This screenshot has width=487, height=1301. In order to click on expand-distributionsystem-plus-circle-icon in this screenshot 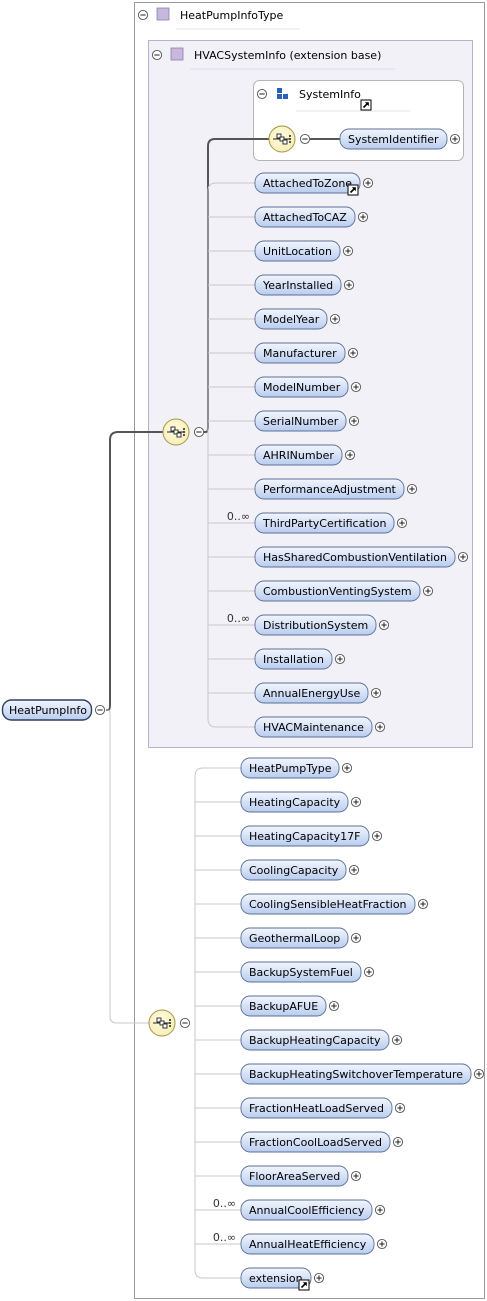, I will do `click(384, 625)`.